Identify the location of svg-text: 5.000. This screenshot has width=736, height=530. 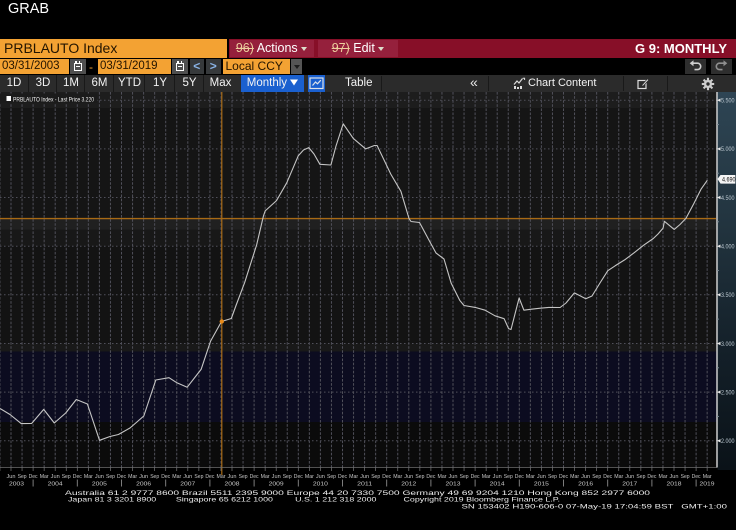
(728, 149).